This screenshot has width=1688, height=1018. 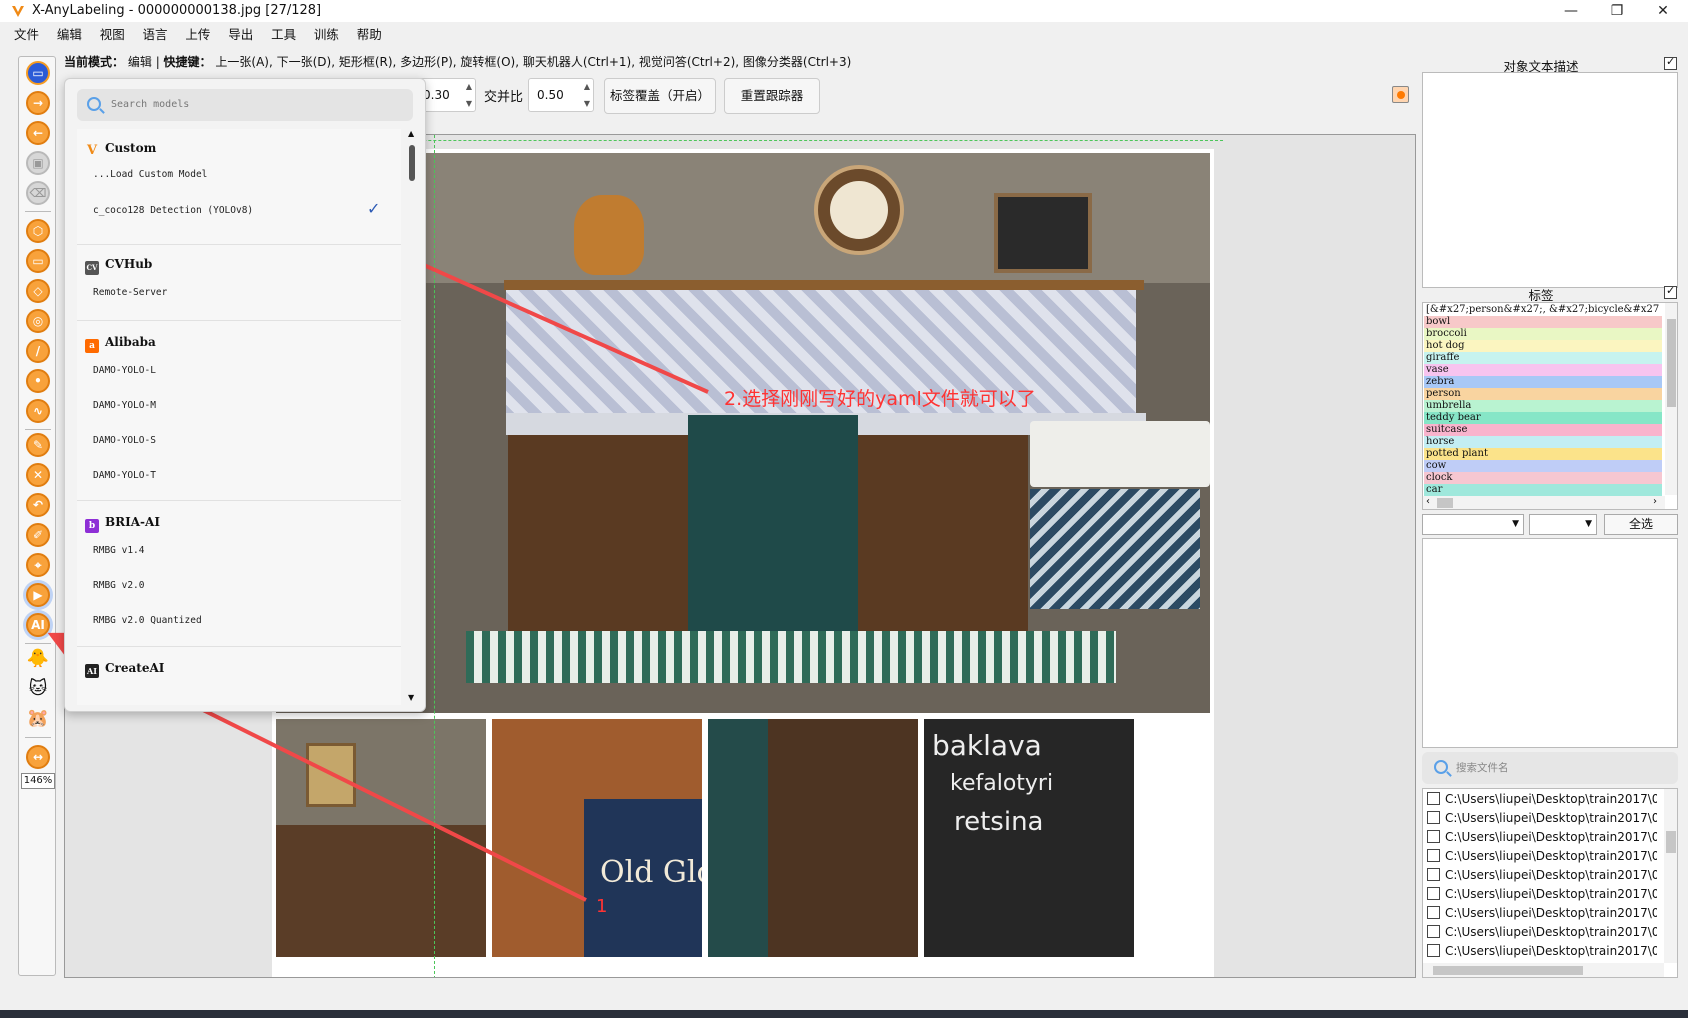 What do you see at coordinates (38, 261) in the screenshot?
I see `rectangle-icon: ▭` at bounding box center [38, 261].